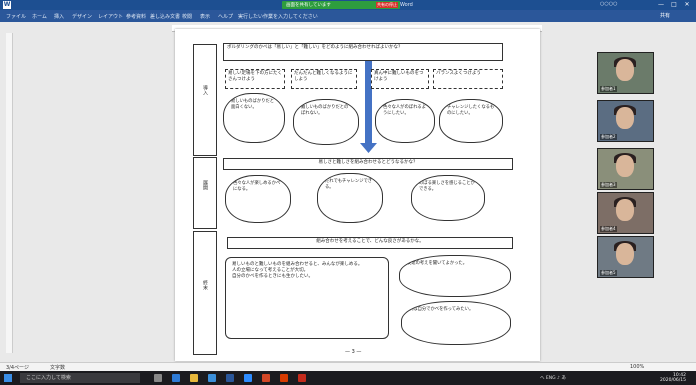  What do you see at coordinates (59, 16) in the screenshot?
I see `tab-insert: 挿入` at bounding box center [59, 16].